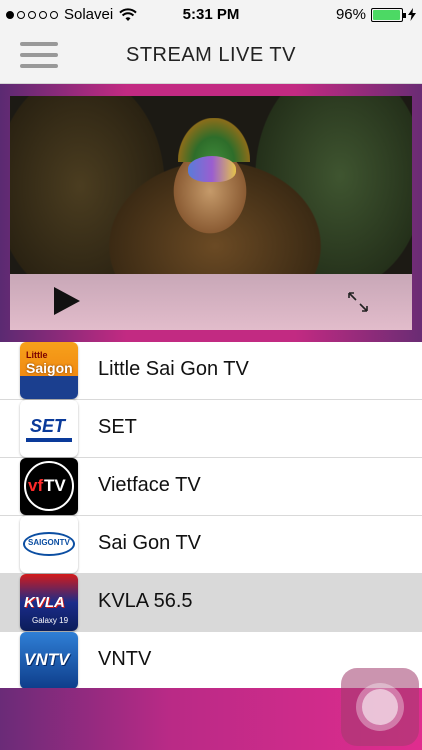 This screenshot has width=422, height=750. Describe the element at coordinates (49, 370) in the screenshot. I see `little-saigon-tv-logo-icon: Little Saigon` at that location.